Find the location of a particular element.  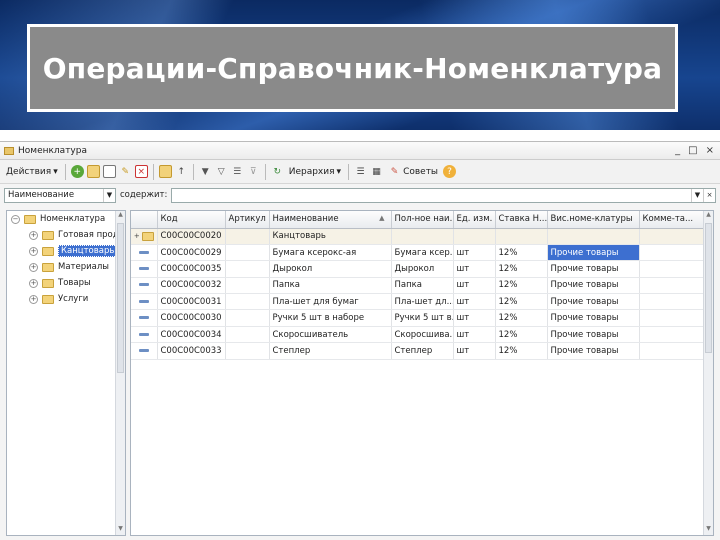

cell-name: Пла-шет для бумаг is located at coordinates (330, 302).